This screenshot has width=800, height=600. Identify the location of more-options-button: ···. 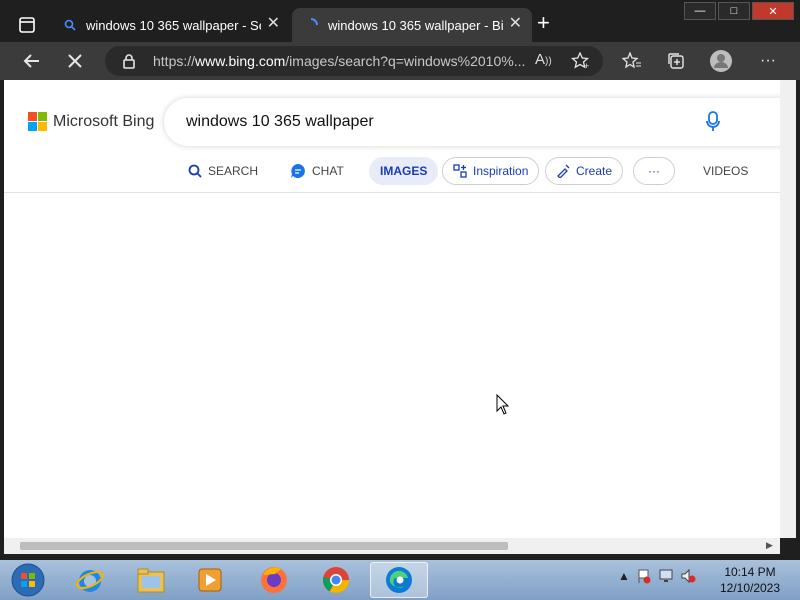
(654, 171).